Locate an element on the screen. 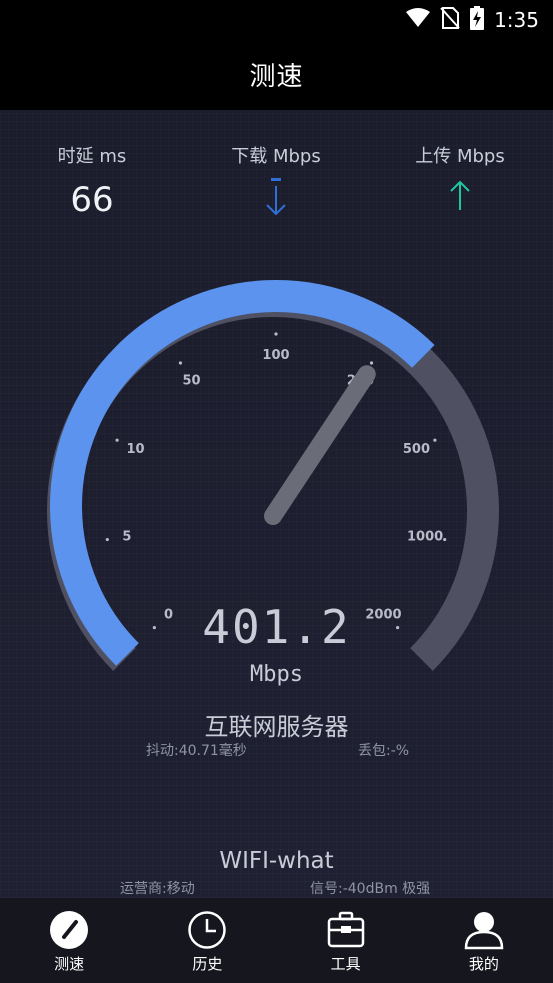 The image size is (553, 983). packet-loss-stat: 丢包:-% is located at coordinates (384, 751).